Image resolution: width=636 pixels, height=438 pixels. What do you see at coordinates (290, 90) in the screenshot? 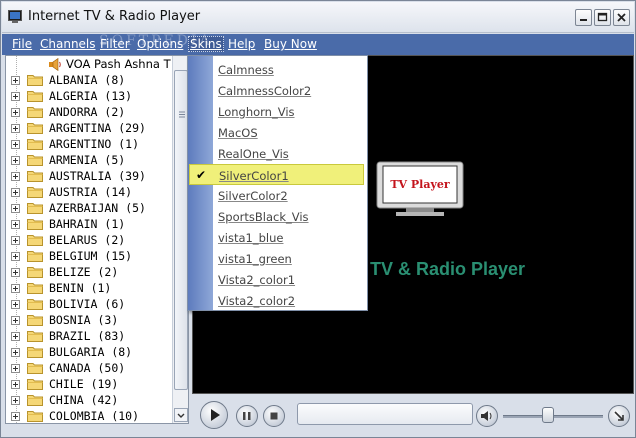
I see `skin-option: CalmnessColor2` at bounding box center [290, 90].